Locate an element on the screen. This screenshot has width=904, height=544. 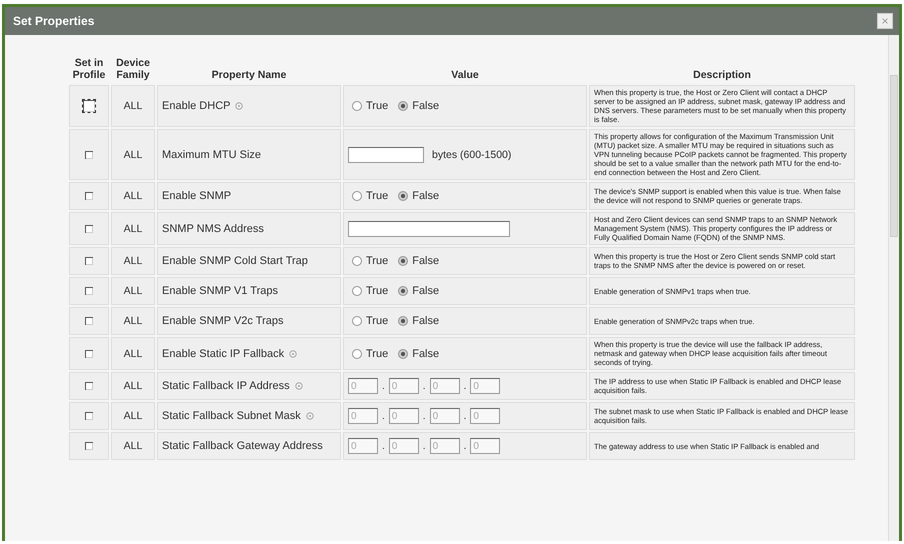
property-name: Static Fallback IP Address is located at coordinates (226, 386).